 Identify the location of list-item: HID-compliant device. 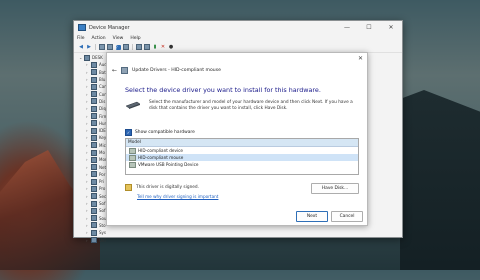
(242, 150).